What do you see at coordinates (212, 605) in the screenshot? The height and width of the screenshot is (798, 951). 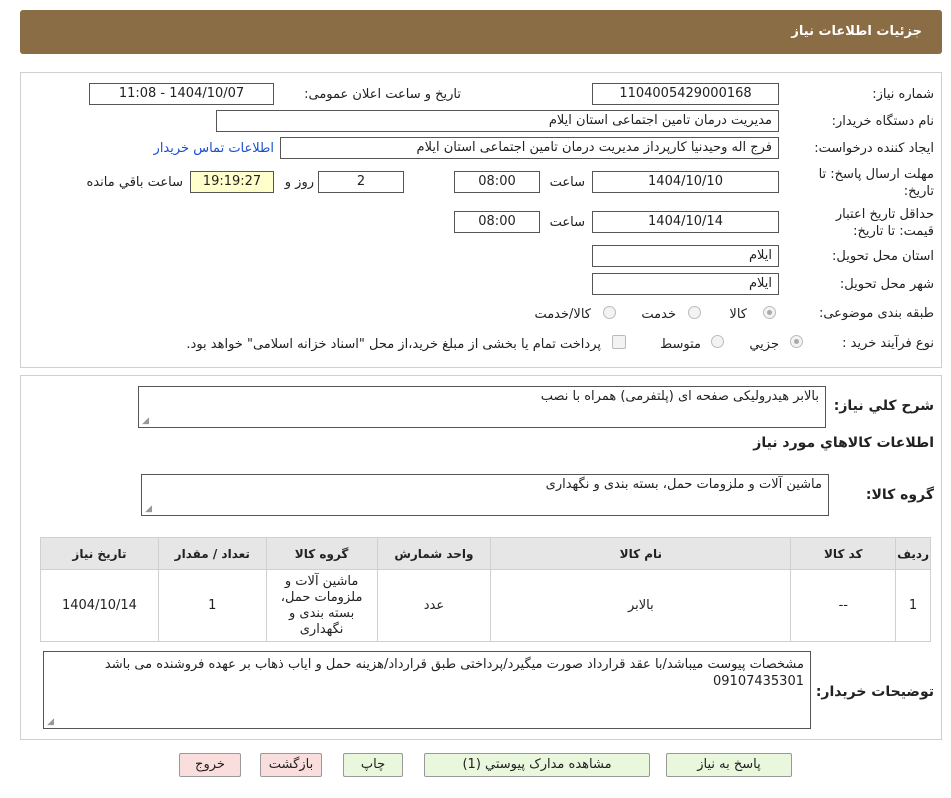 I see `cell-qty: 1` at bounding box center [212, 605].